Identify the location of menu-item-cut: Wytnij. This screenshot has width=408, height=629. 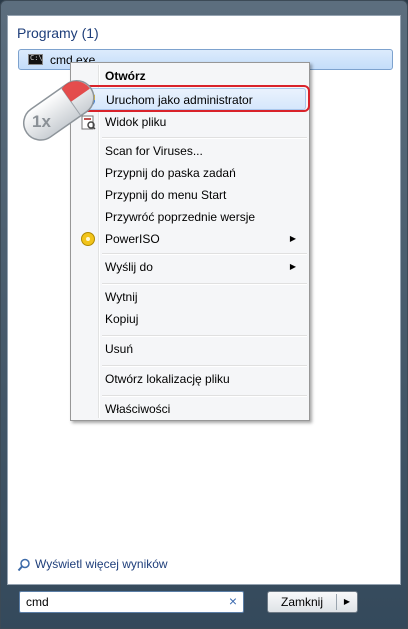
(190, 297).